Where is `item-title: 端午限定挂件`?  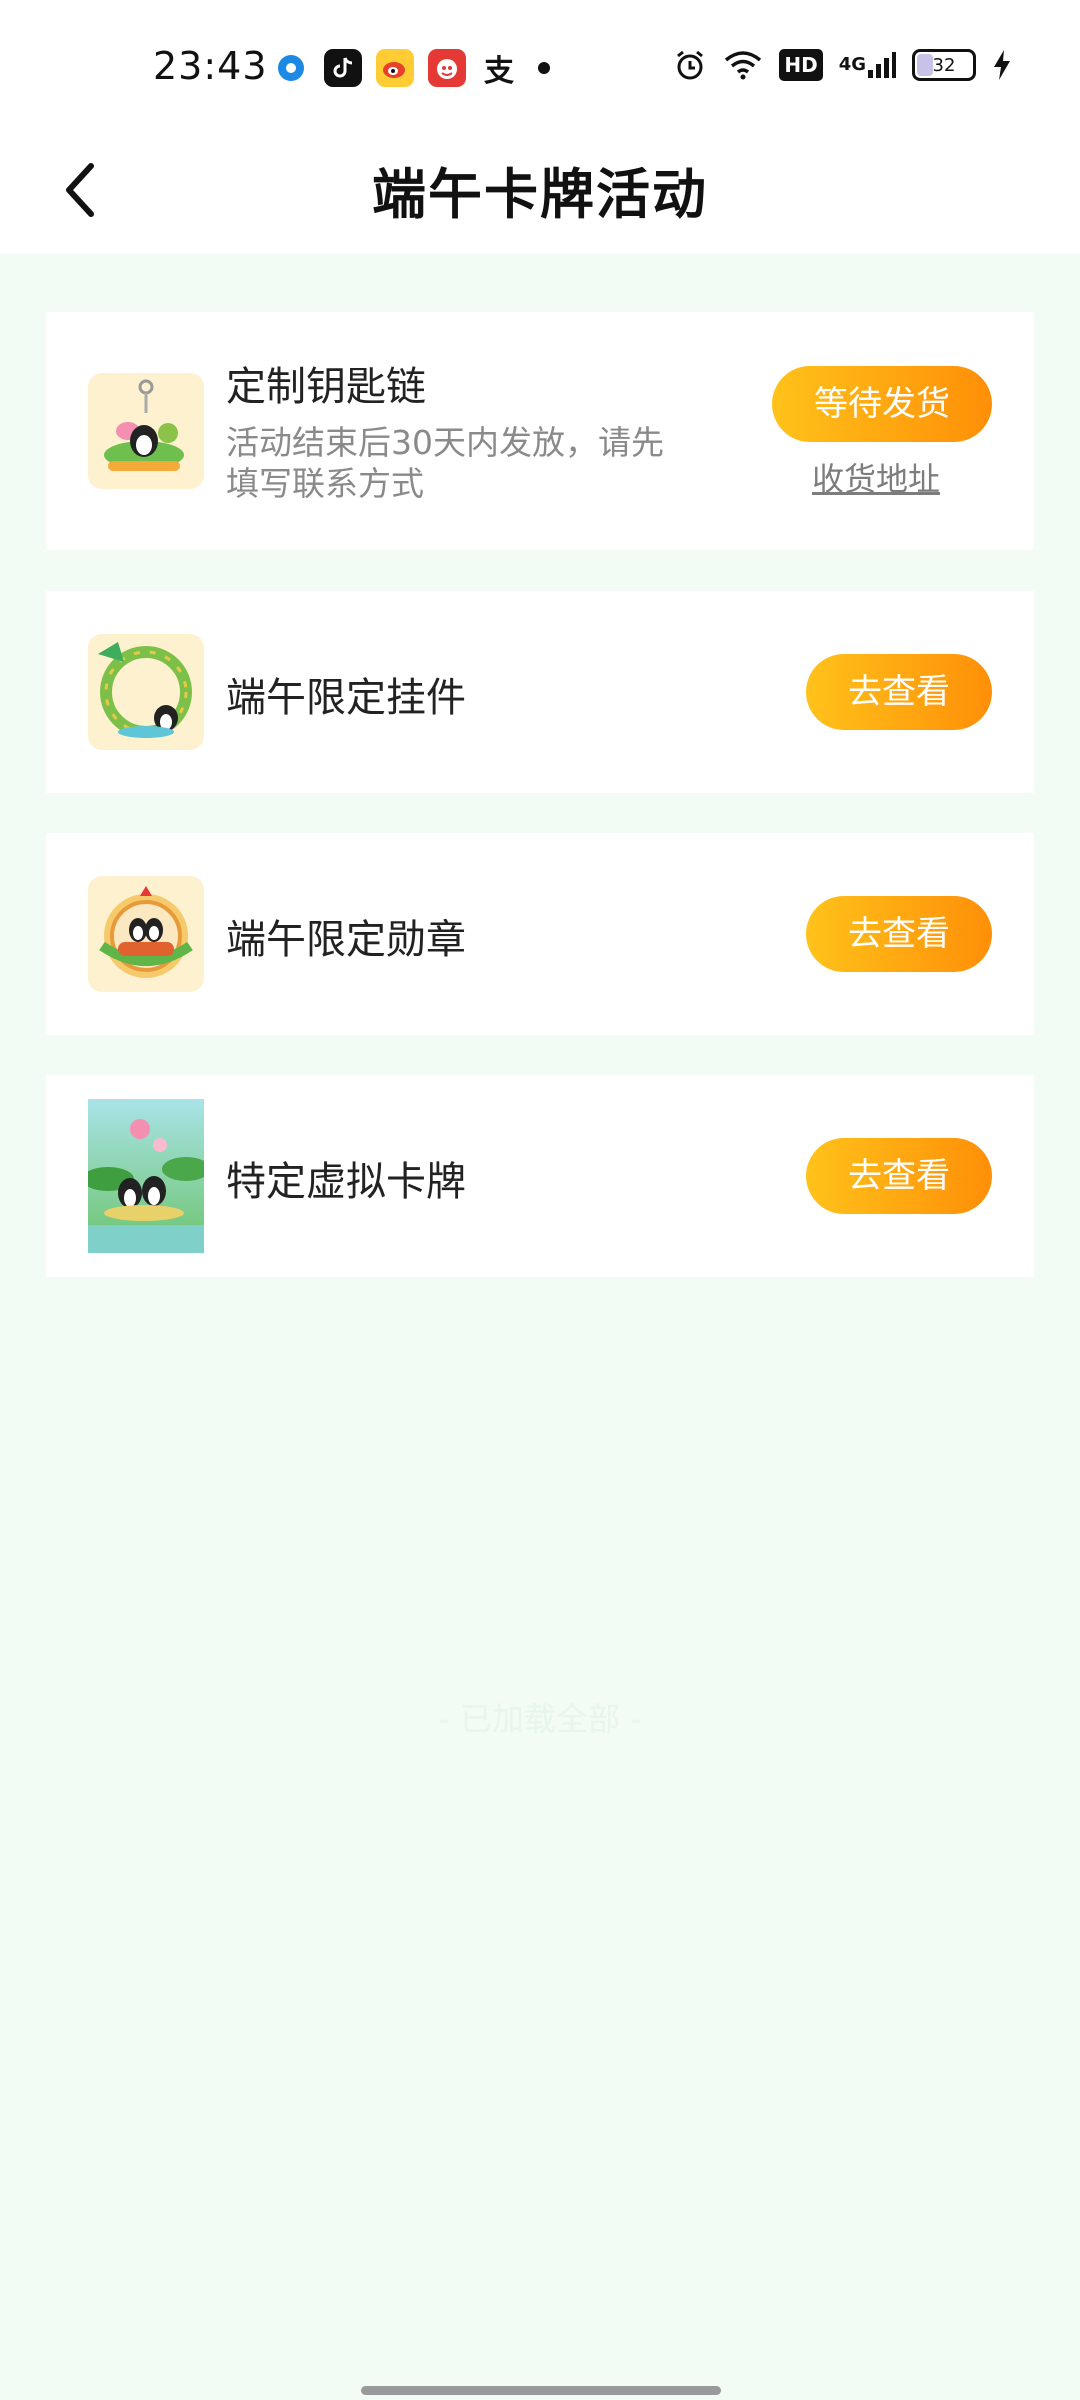
item-title: 端午限定挂件 is located at coordinates (346, 698).